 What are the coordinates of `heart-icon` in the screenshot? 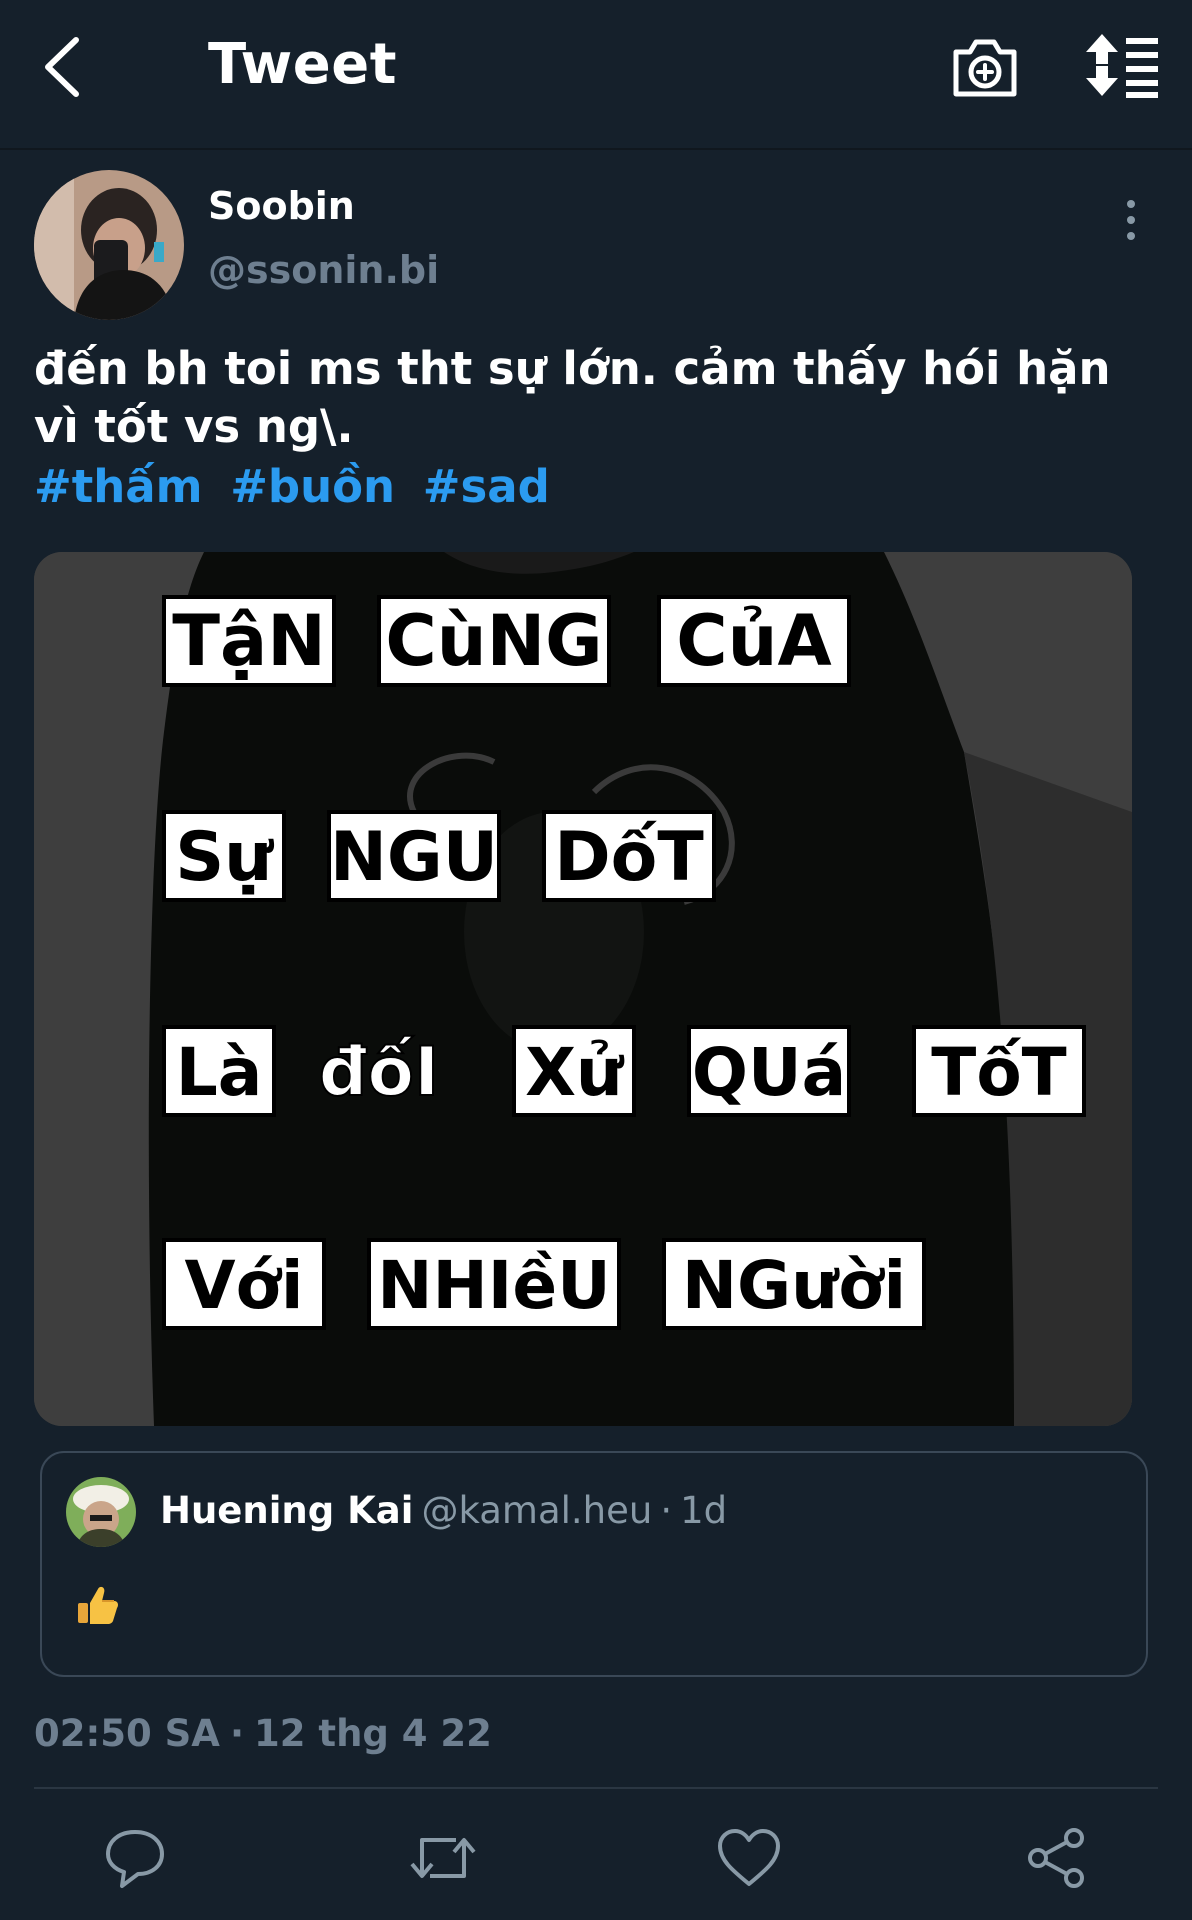 It's located at (749, 1857).